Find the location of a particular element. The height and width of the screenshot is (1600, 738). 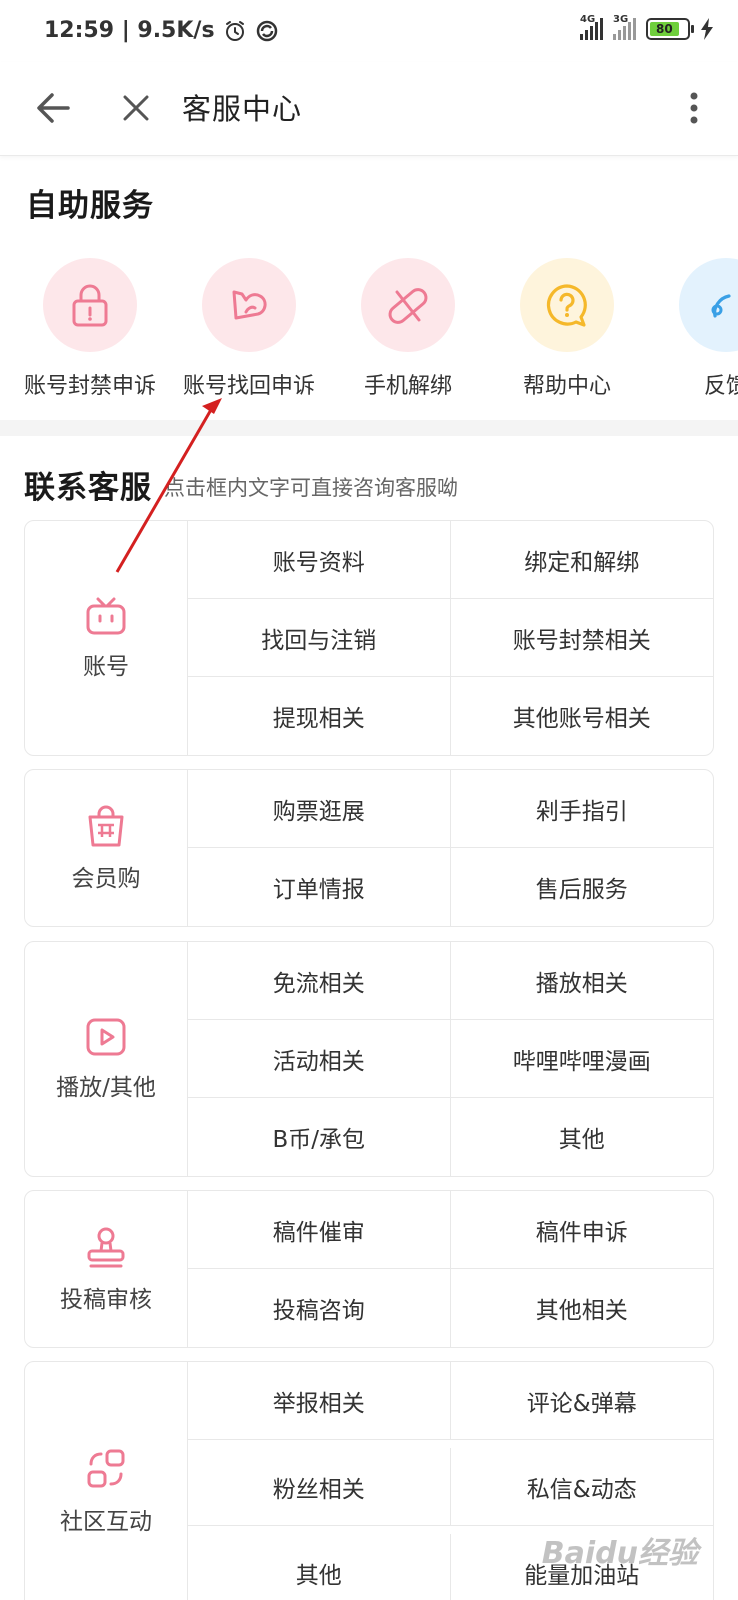

category-submission-review: 投稿审核 is located at coordinates (106, 1269).